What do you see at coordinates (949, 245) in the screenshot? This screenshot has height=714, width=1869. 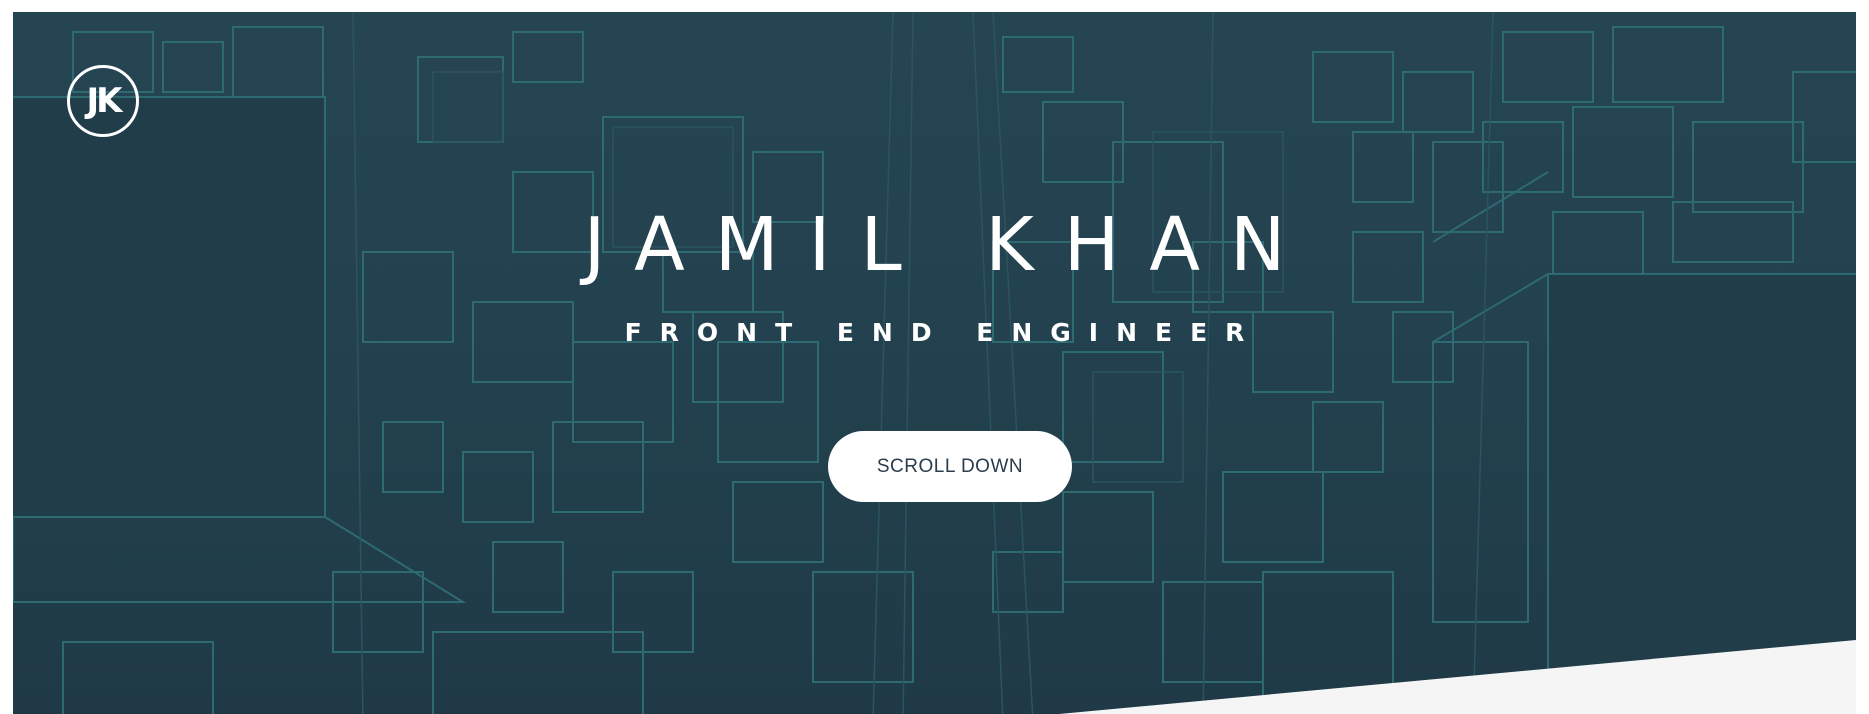 I see `hero-name: JAMIL KHAN` at bounding box center [949, 245].